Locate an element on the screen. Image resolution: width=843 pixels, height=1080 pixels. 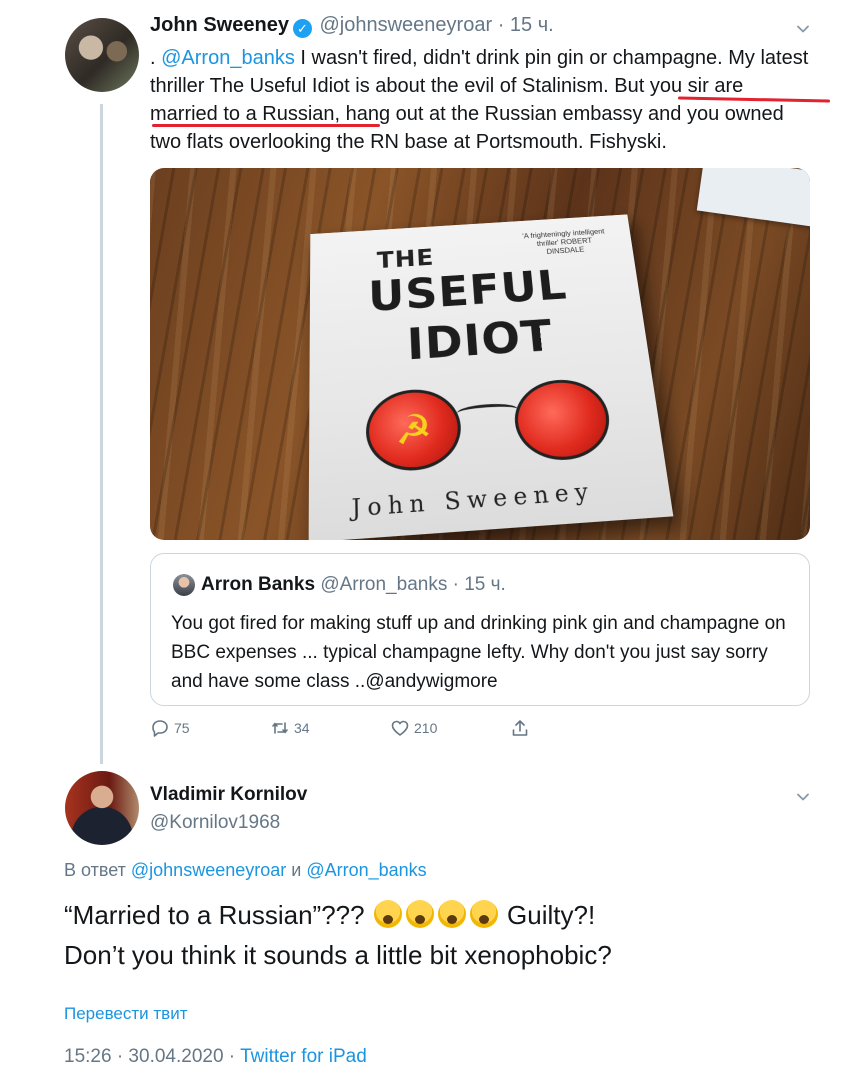
retweet-button: 34 is located at coordinates (290, 728).